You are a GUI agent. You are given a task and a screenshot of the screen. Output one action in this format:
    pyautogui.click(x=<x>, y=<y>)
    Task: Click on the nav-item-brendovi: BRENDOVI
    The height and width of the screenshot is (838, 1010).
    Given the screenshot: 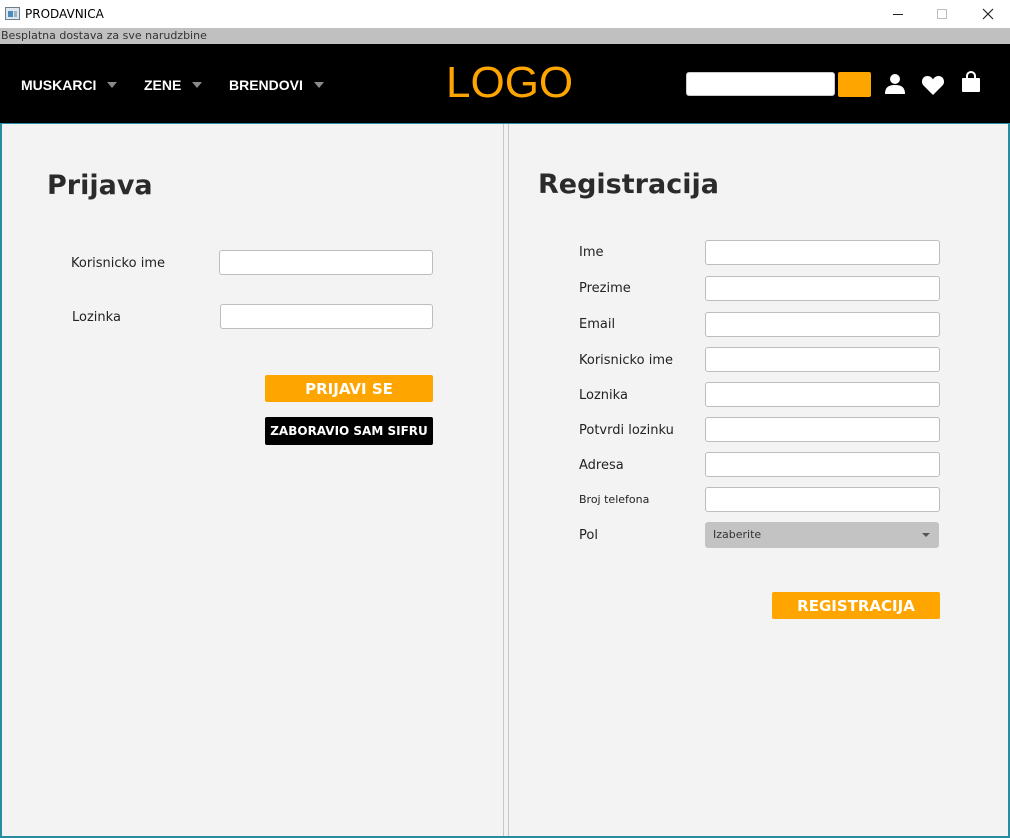 What is the action you would take?
    pyautogui.click(x=276, y=85)
    